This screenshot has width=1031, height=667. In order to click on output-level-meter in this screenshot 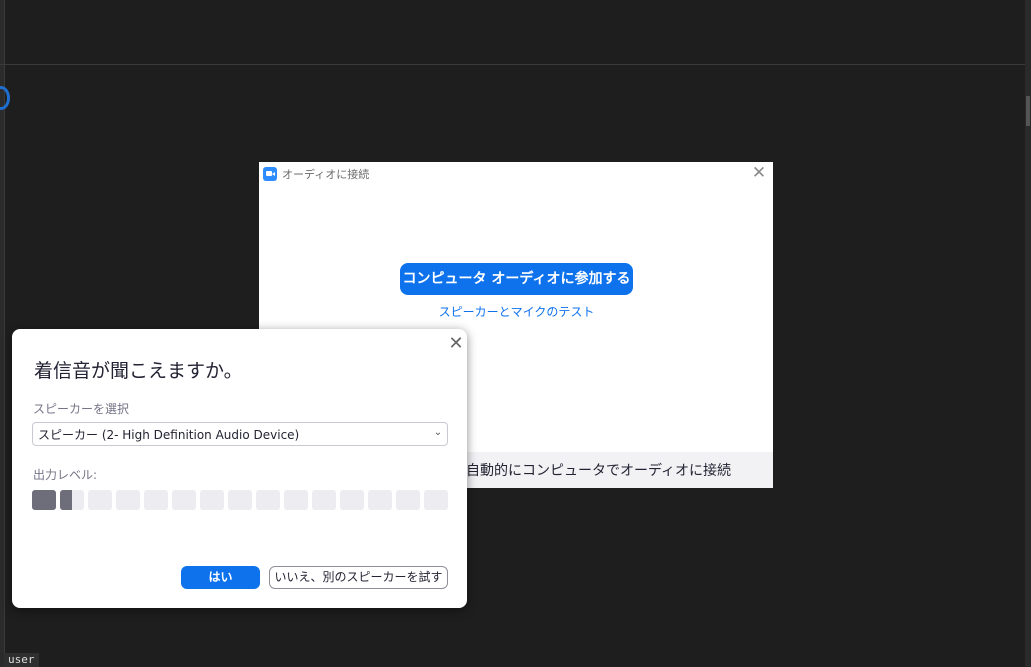, I will do `click(240, 500)`.